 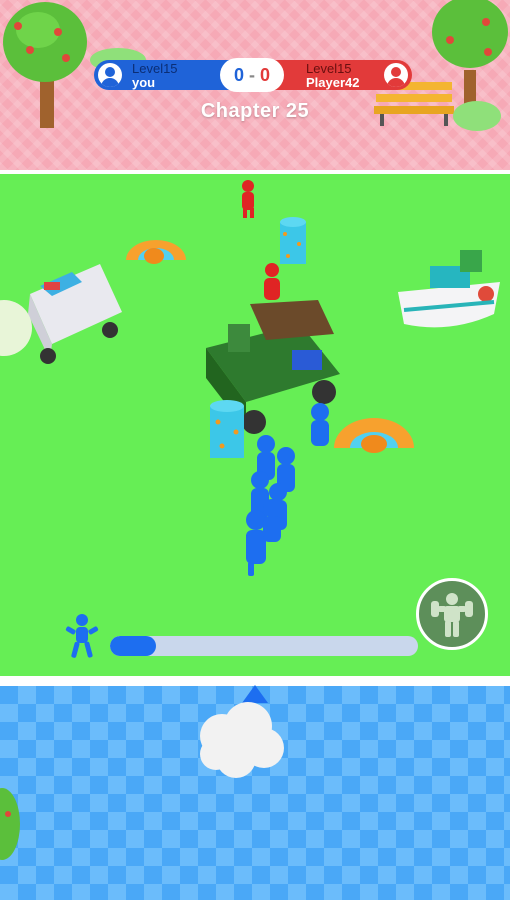 What do you see at coordinates (75, 314) in the screenshot?
I see `ambulance-vehicle` at bounding box center [75, 314].